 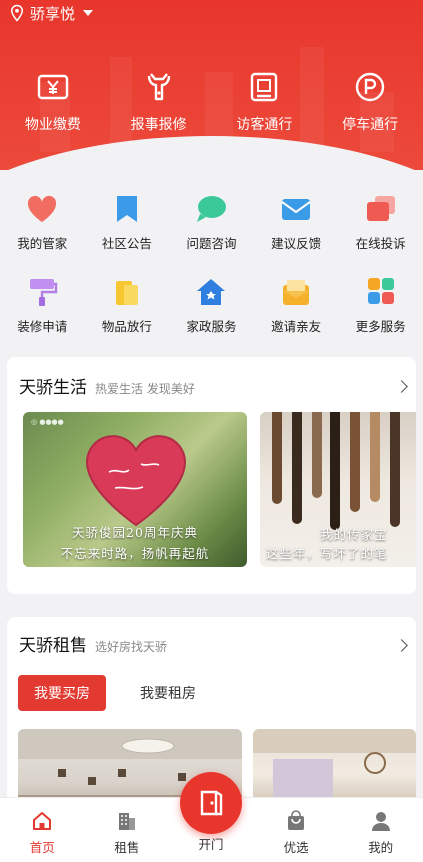 I want to click on top-nav-label: 物业缴费, so click(x=52, y=125).